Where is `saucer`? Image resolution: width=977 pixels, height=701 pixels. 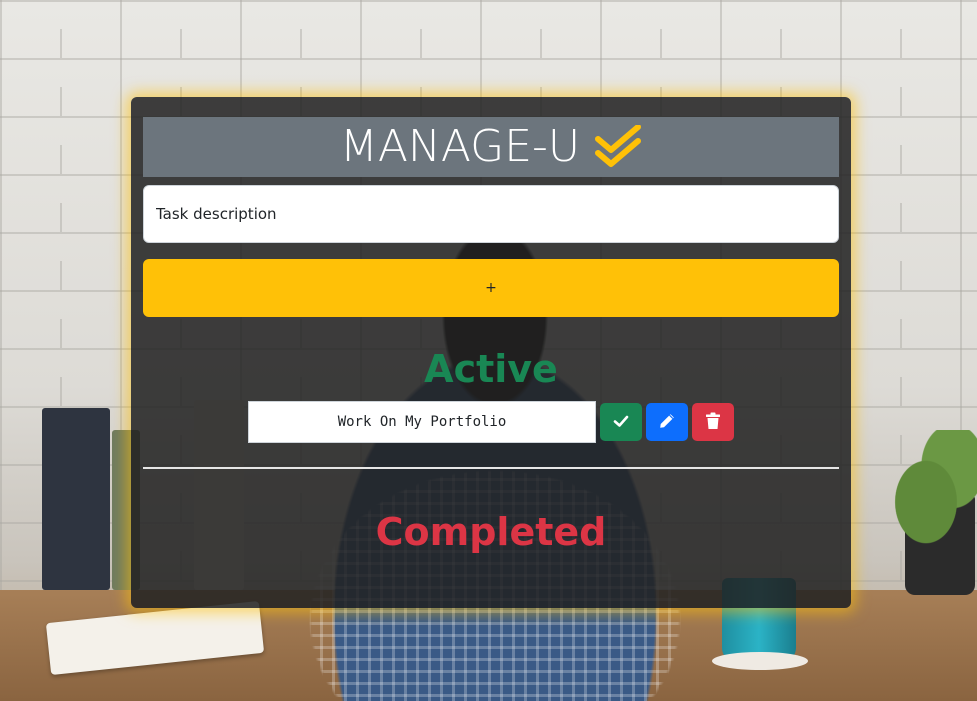 saucer is located at coordinates (760, 661).